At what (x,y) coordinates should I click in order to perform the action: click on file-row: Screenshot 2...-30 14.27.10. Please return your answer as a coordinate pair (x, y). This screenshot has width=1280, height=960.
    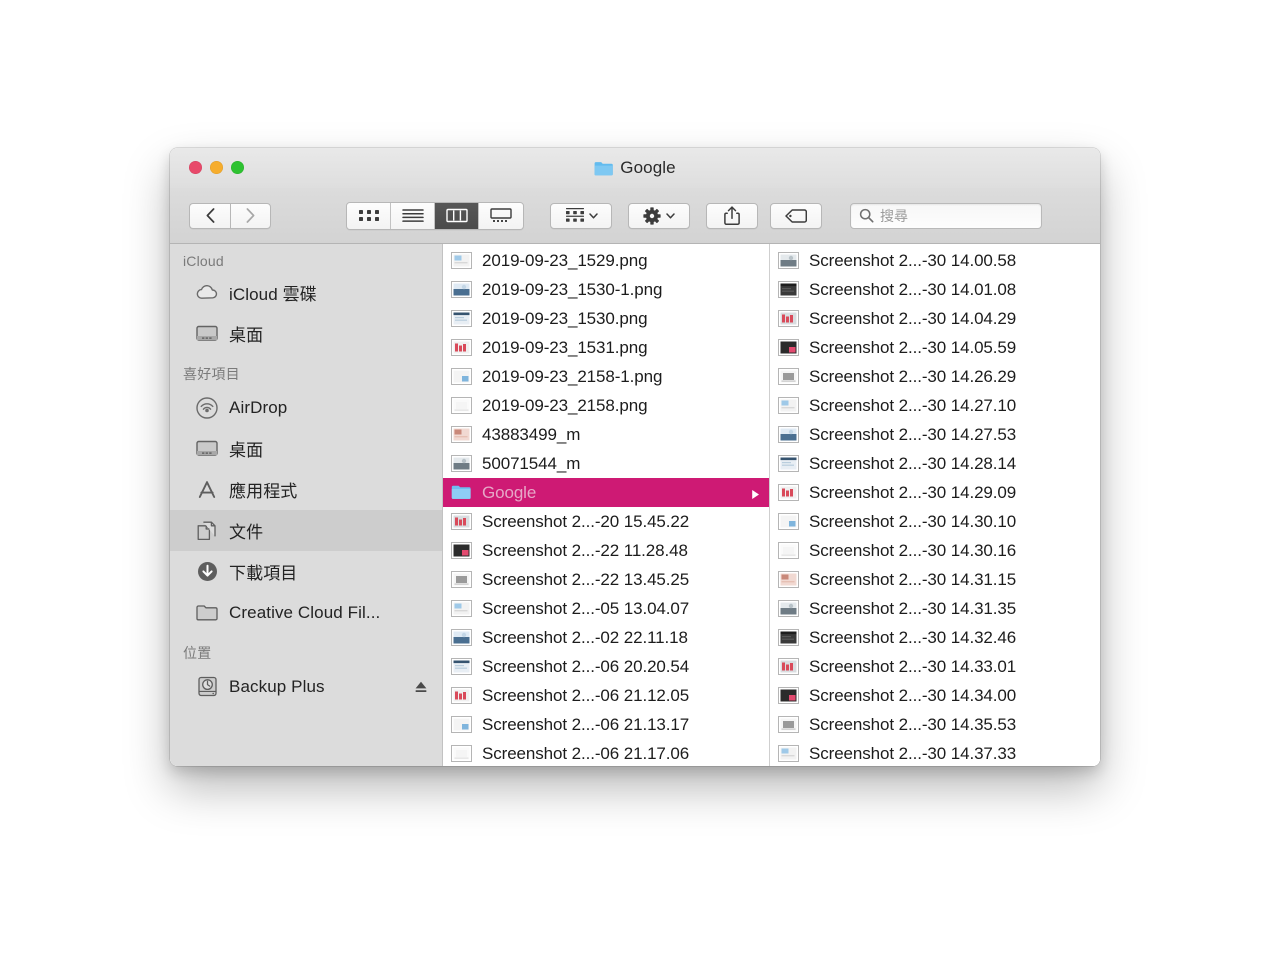
    Looking at the image, I should click on (933, 405).